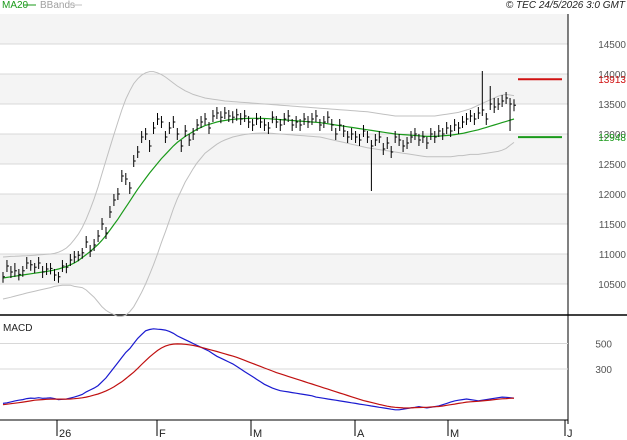  What do you see at coordinates (612, 195) in the screenshot?
I see `price-tick-label: 12000` at bounding box center [612, 195].